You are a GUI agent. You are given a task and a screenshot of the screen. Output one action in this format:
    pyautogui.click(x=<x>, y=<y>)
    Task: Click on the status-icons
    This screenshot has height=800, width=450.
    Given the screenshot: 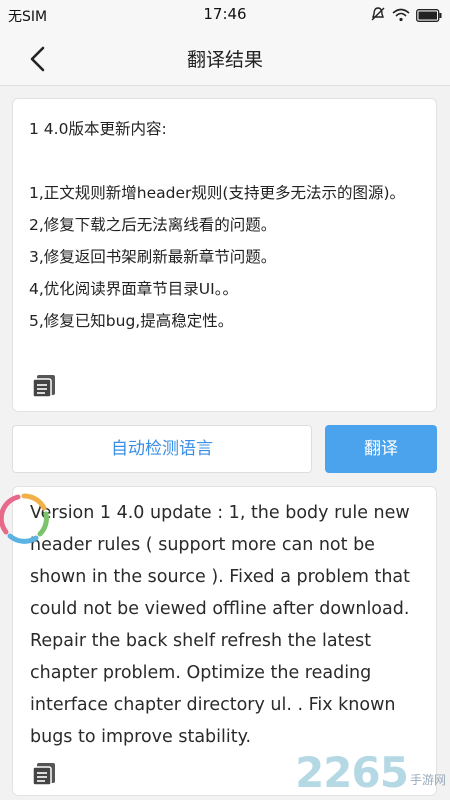 What is the action you would take?
    pyautogui.click(x=406, y=16)
    